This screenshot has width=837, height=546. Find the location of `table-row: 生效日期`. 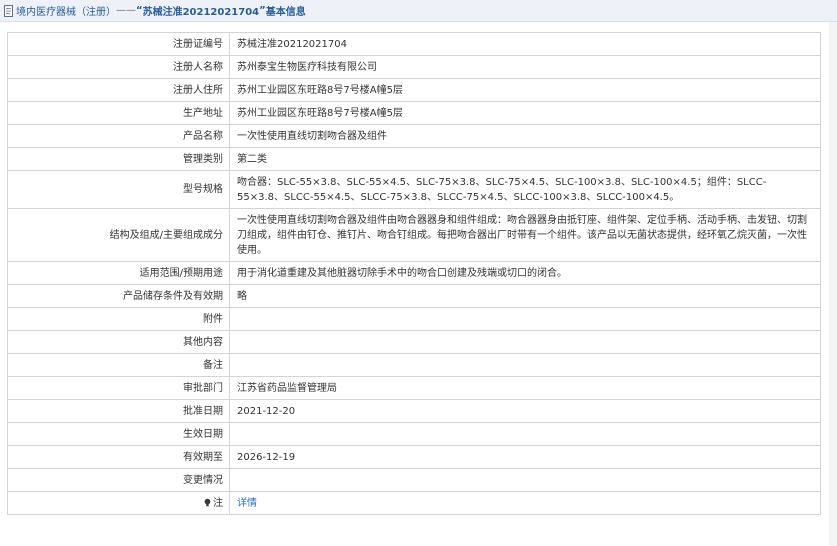

table-row: 生效日期 is located at coordinates (414, 434).